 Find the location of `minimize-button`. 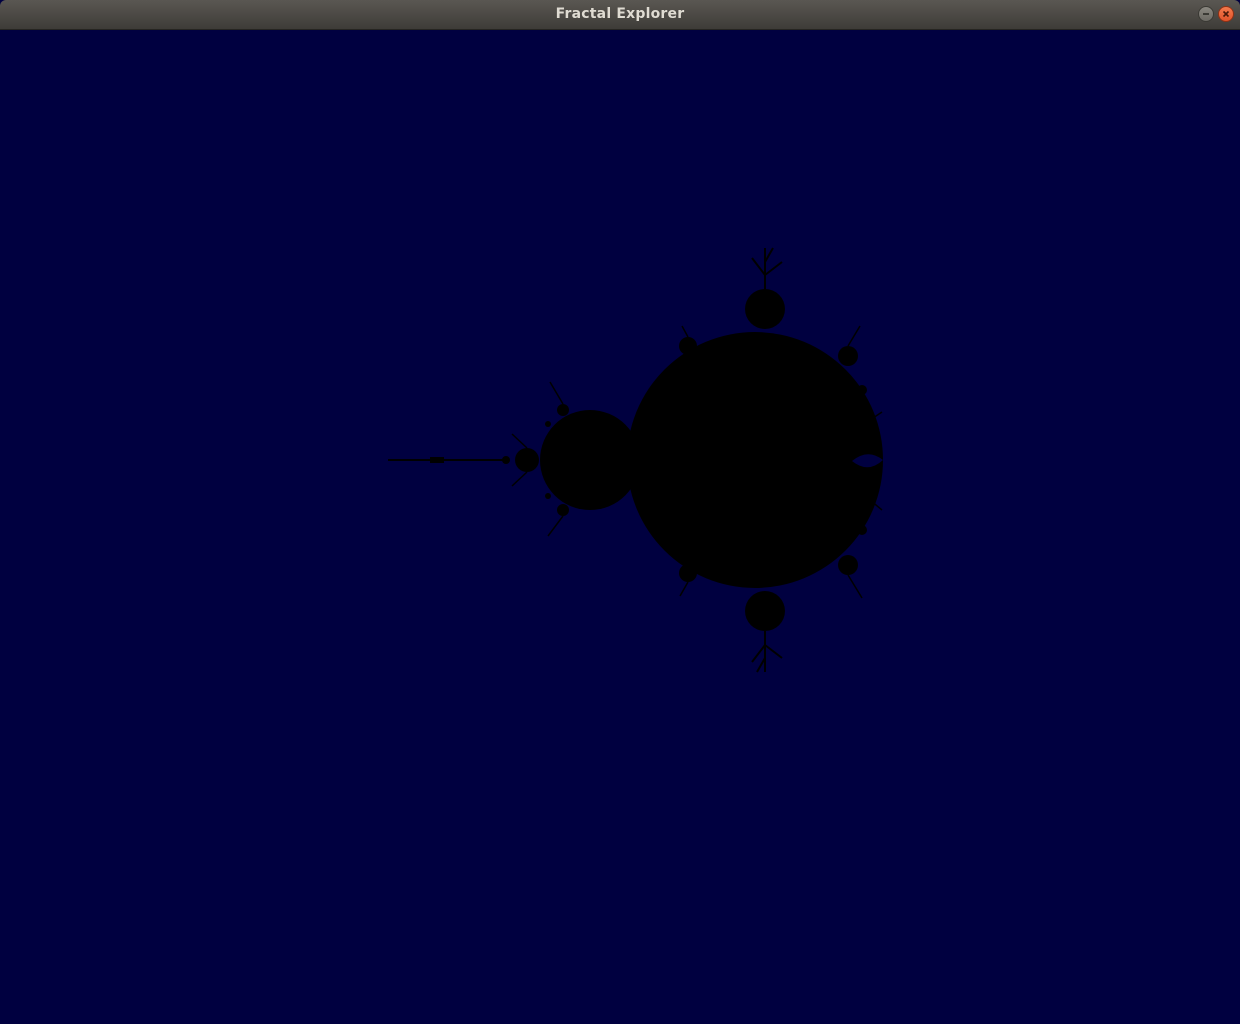

minimize-button is located at coordinates (1206, 14).